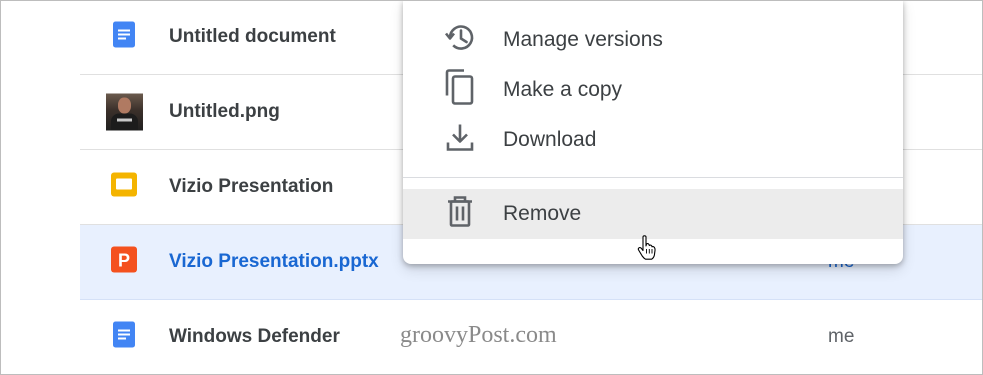  I want to click on menu-item-download: Download, so click(653, 140).